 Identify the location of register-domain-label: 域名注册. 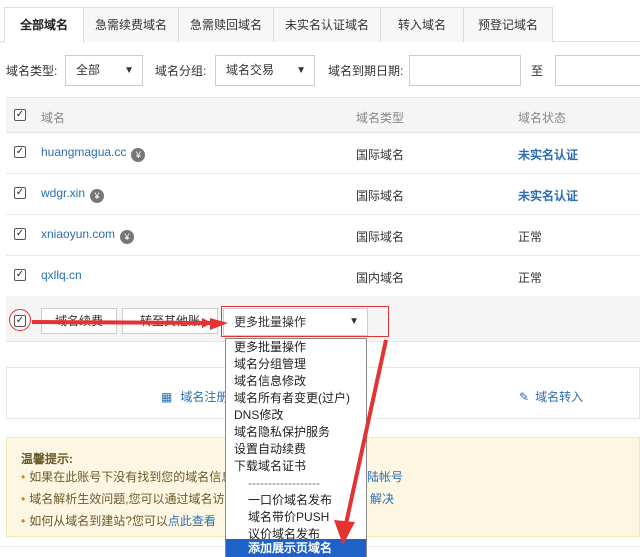
(204, 397).